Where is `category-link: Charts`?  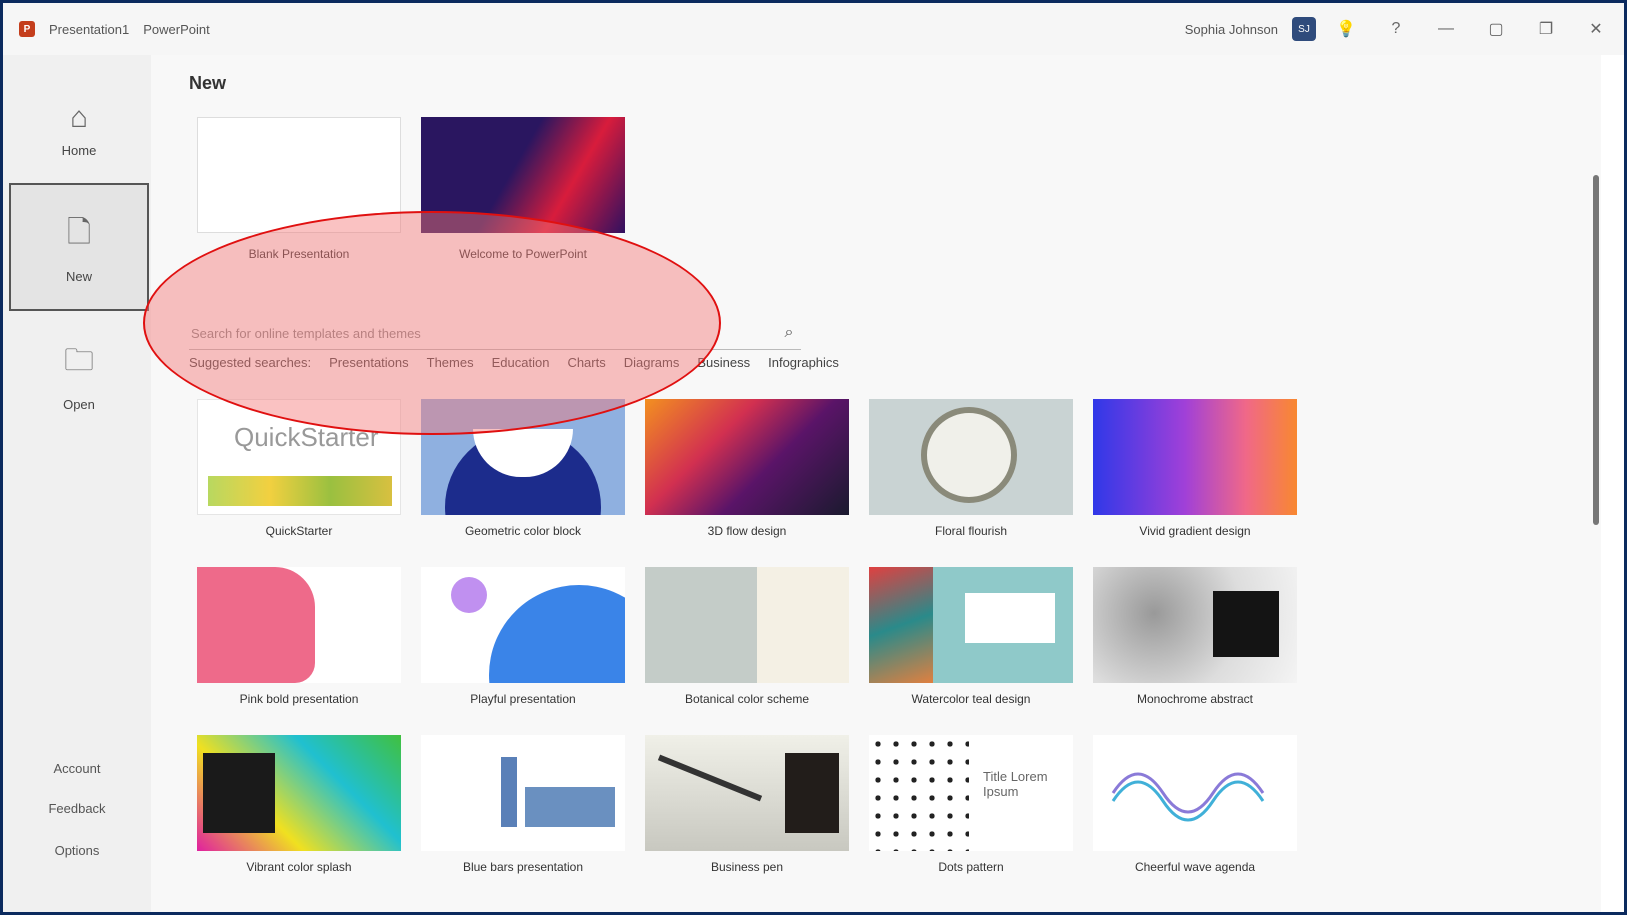 category-link: Charts is located at coordinates (586, 362).